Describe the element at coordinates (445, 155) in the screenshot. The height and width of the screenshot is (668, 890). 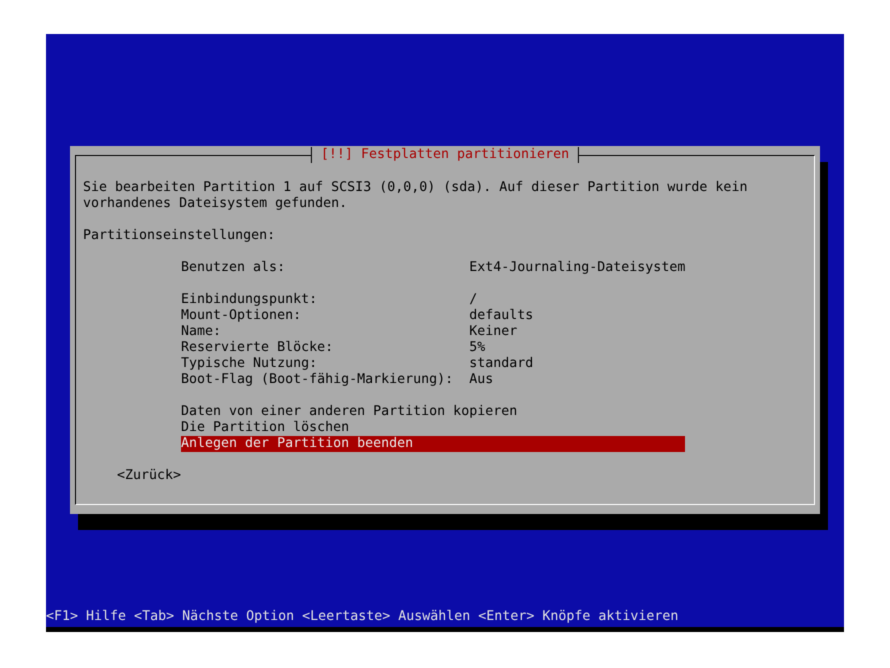
I see `dialog-title: [!!] Festplatten partitionieren` at that location.